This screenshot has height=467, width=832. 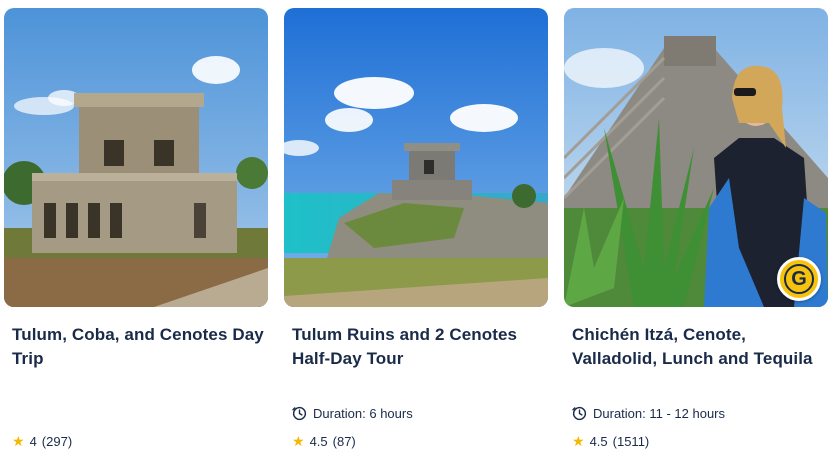 What do you see at coordinates (363, 413) in the screenshot?
I see `duration-text: Duration: 6 hours` at bounding box center [363, 413].